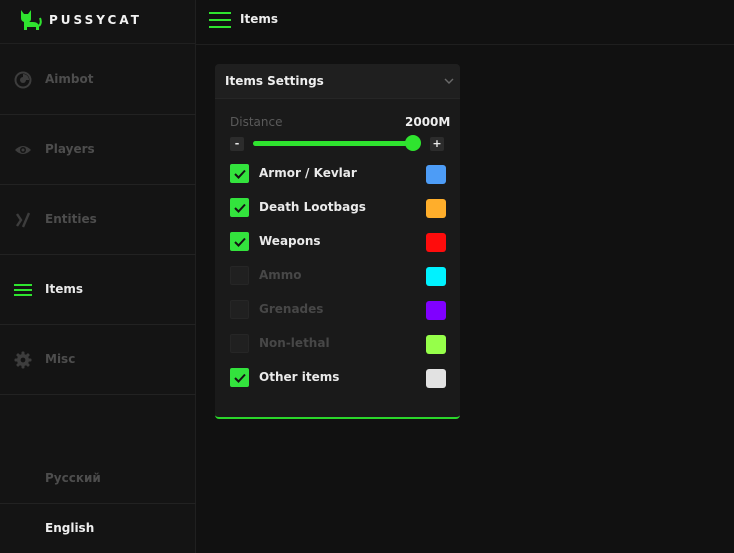  Describe the element at coordinates (60, 359) in the screenshot. I see `sidebar-item-label: Misc` at that location.